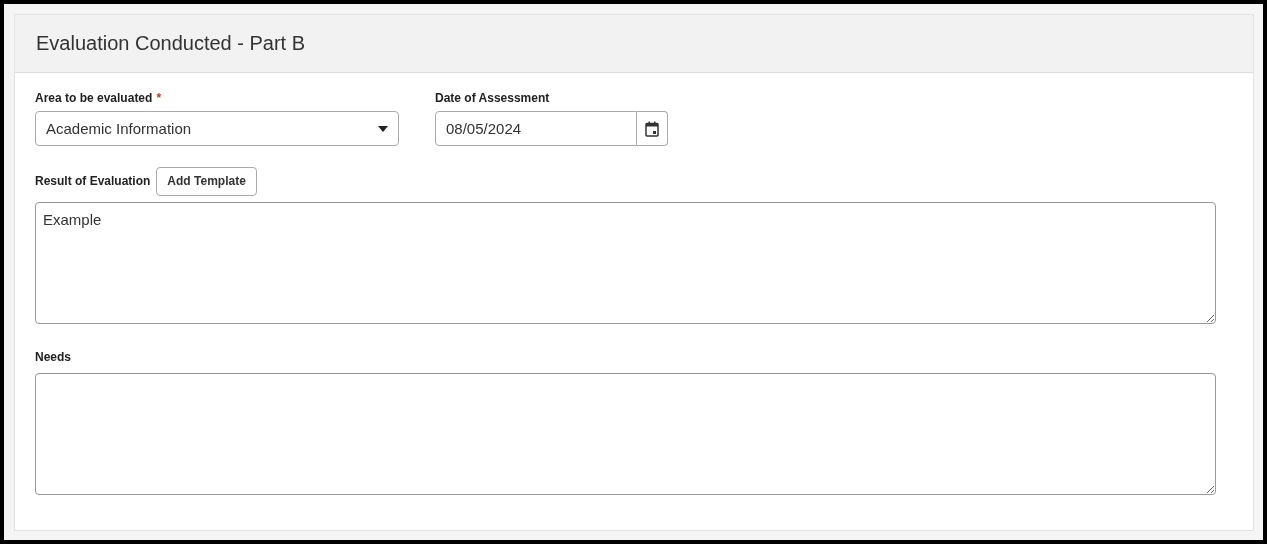 The width and height of the screenshot is (1267, 544). I want to click on field-label: Result of Evaluation, so click(93, 181).